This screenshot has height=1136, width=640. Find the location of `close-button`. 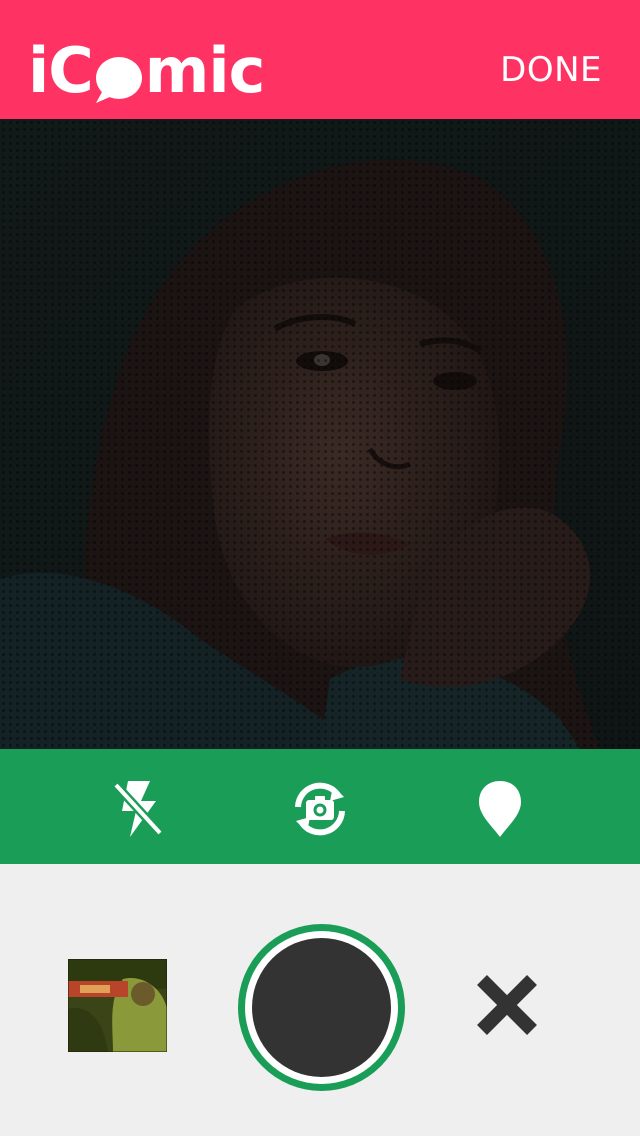

close-button is located at coordinates (507, 1005).